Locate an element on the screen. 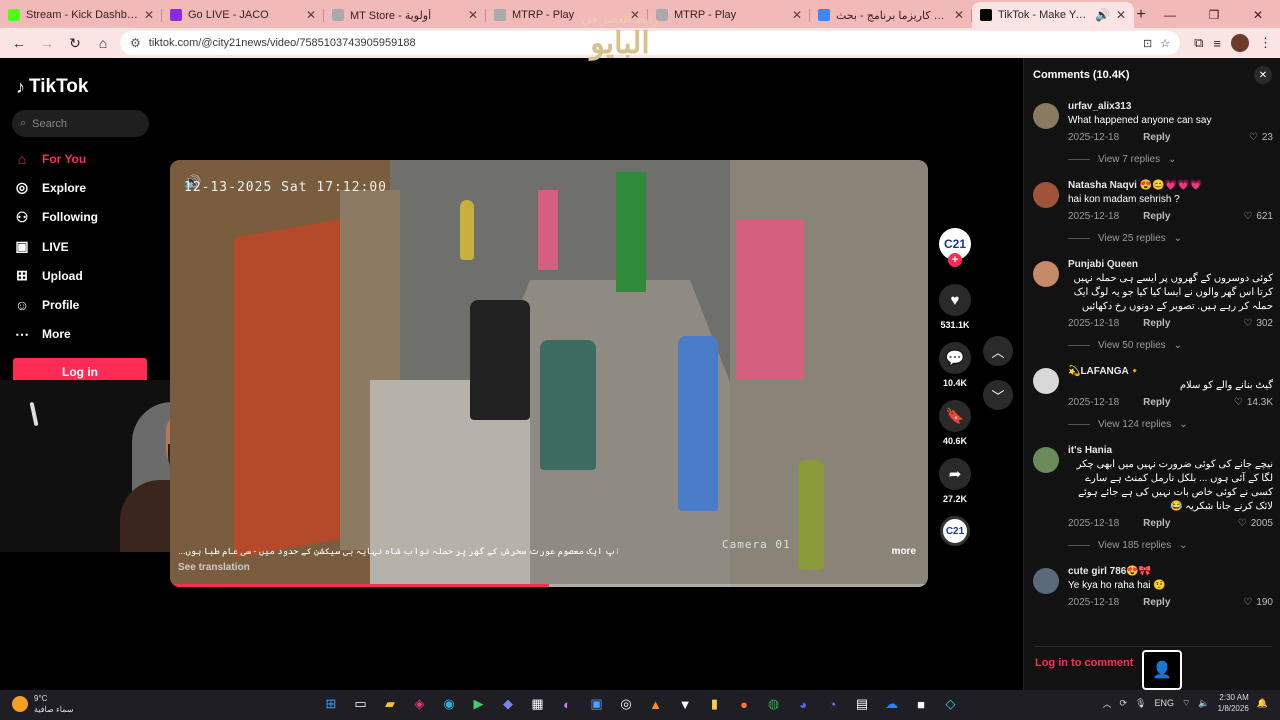 This screenshot has height=720, width=1280. comment-icon: 💬 is located at coordinates (955, 358).